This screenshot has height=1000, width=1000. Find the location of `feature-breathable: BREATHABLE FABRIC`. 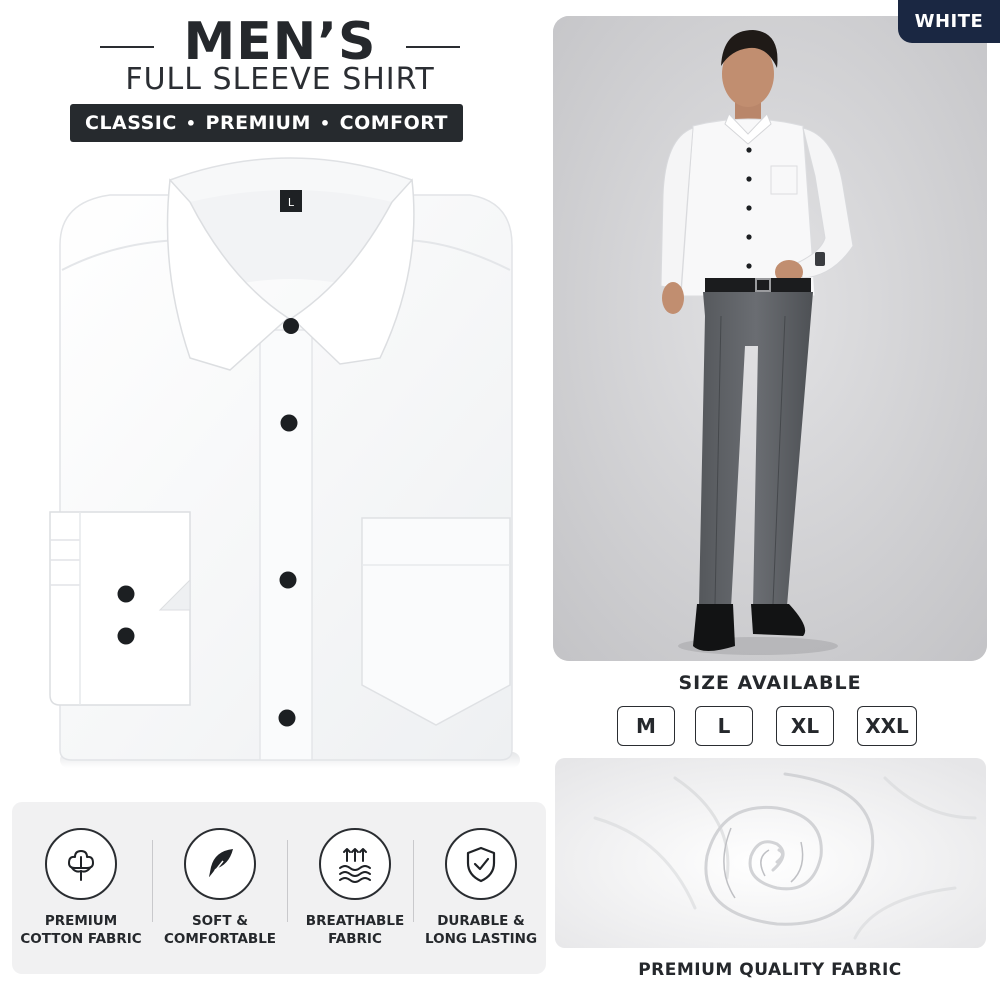

feature-breathable: BREATHABLE FABRIC is located at coordinates (355, 888).